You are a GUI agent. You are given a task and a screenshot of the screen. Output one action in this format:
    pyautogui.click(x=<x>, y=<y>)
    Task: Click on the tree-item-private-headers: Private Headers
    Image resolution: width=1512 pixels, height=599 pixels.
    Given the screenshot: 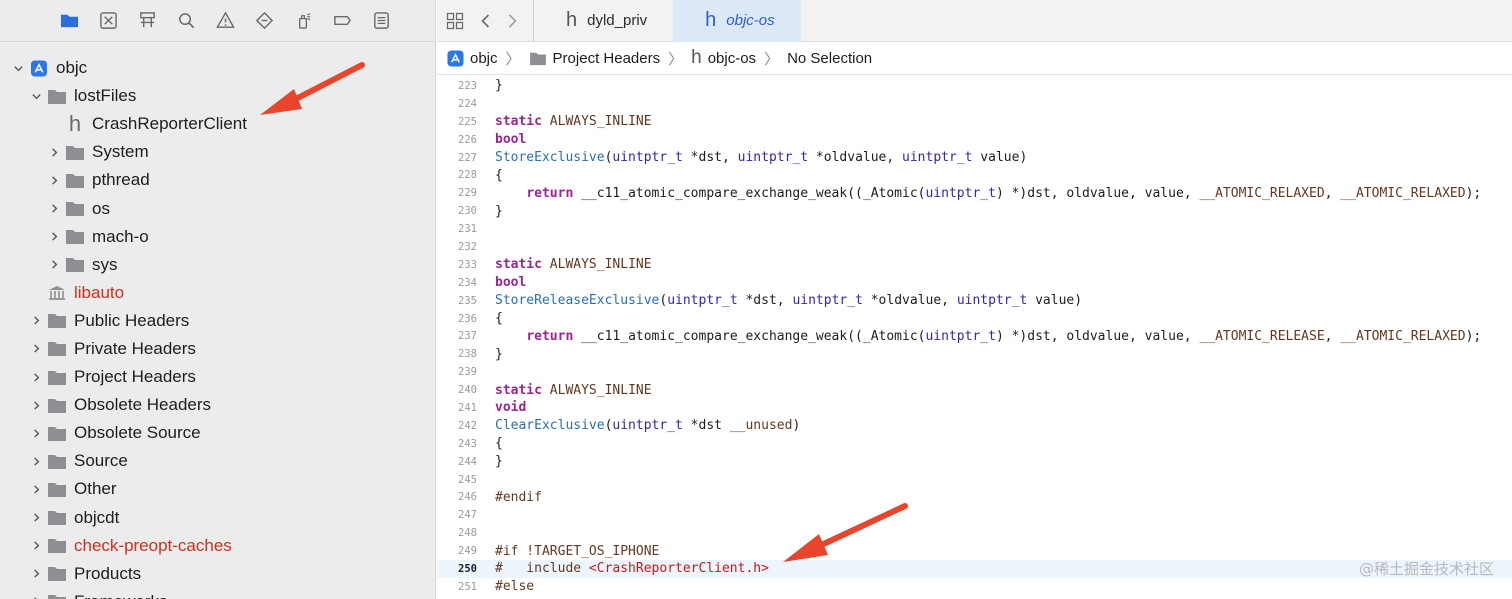 What is the action you would take?
    pyautogui.click(x=217, y=349)
    